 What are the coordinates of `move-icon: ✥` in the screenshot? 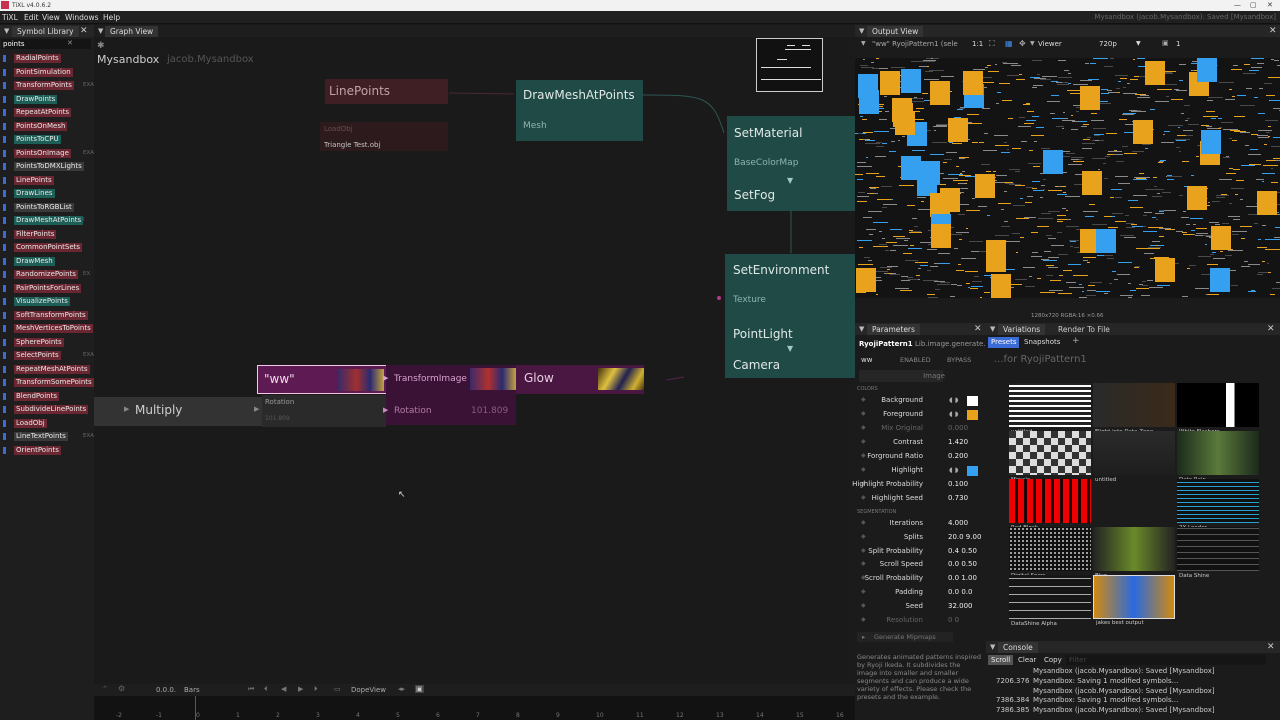 It's located at (1022, 43).